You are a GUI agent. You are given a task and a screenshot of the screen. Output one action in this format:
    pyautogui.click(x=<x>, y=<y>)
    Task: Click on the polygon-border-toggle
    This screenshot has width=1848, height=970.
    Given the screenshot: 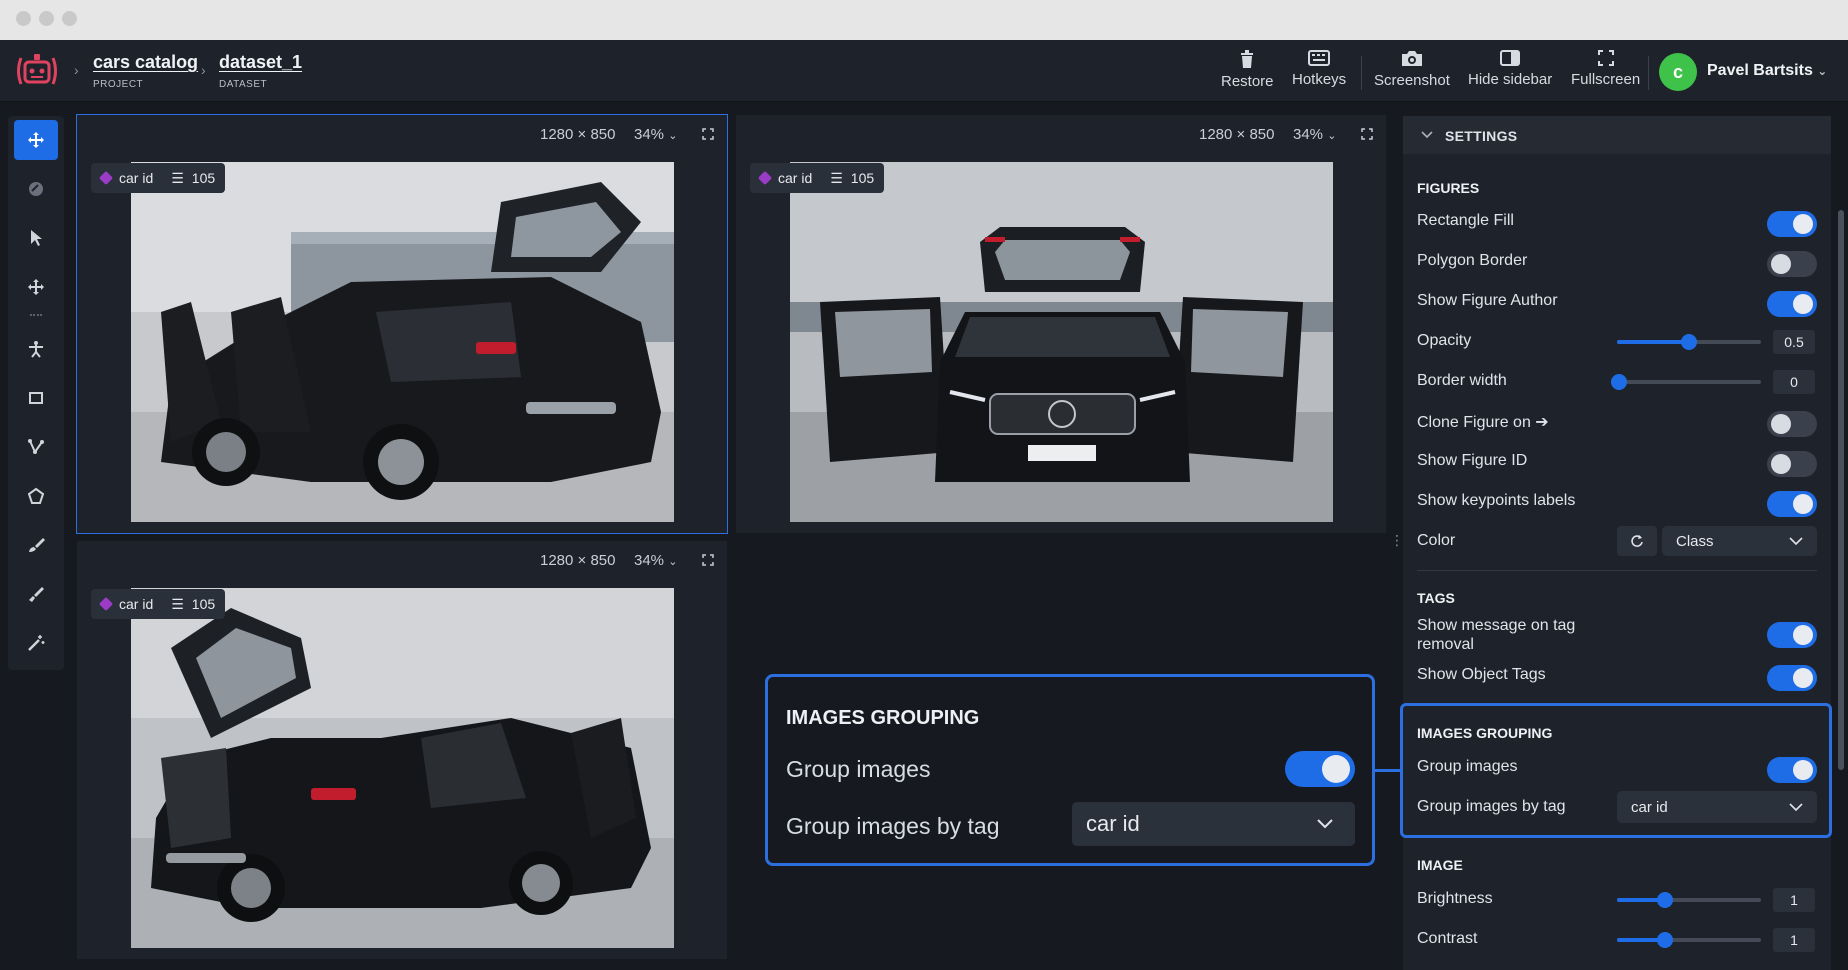 What is the action you would take?
    pyautogui.click(x=1792, y=264)
    